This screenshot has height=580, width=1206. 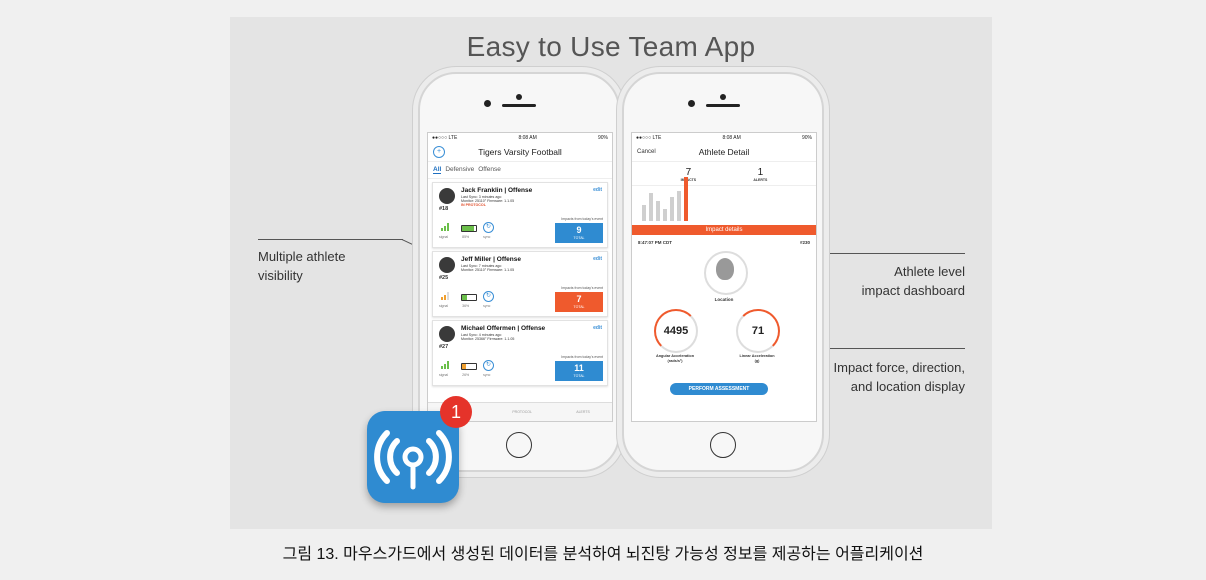 I want to click on angular-gauge: 4495, so click(x=676, y=331).